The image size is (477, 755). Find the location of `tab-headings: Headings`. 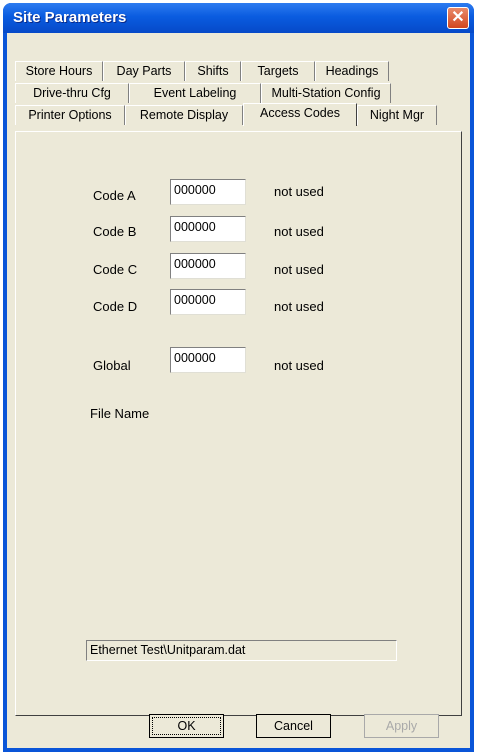

tab-headings: Headings is located at coordinates (352, 71).